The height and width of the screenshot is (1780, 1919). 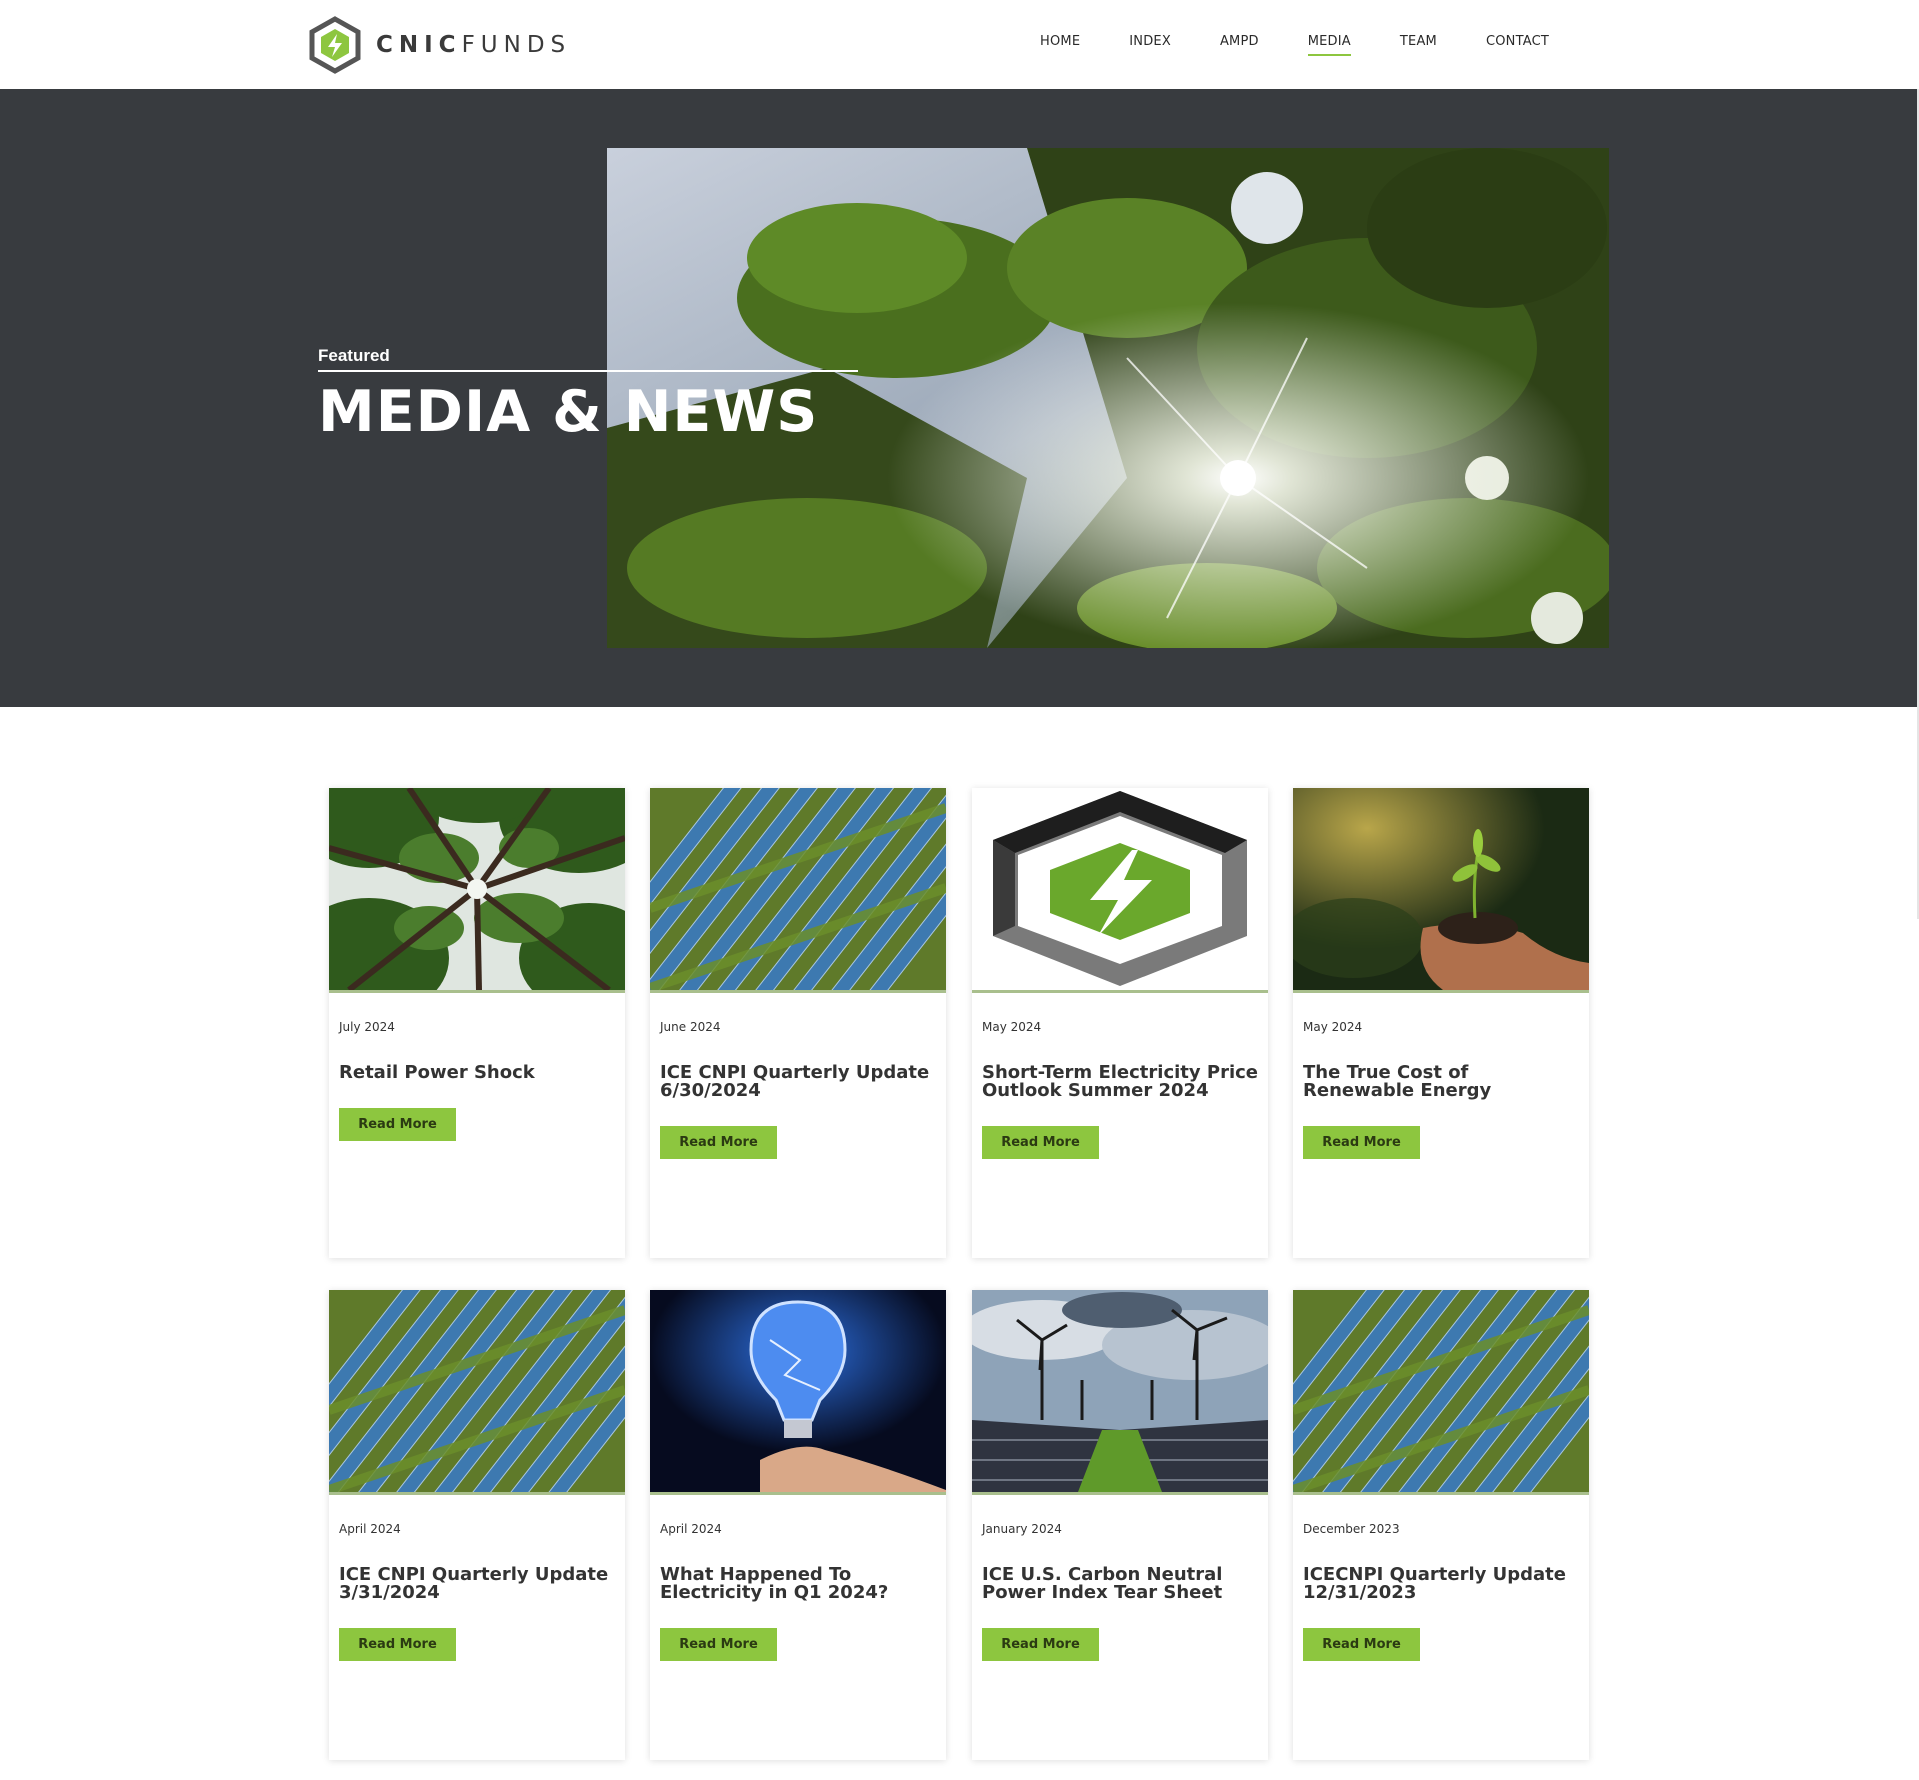 I want to click on logo: CNICFUNDS, so click(x=440, y=45).